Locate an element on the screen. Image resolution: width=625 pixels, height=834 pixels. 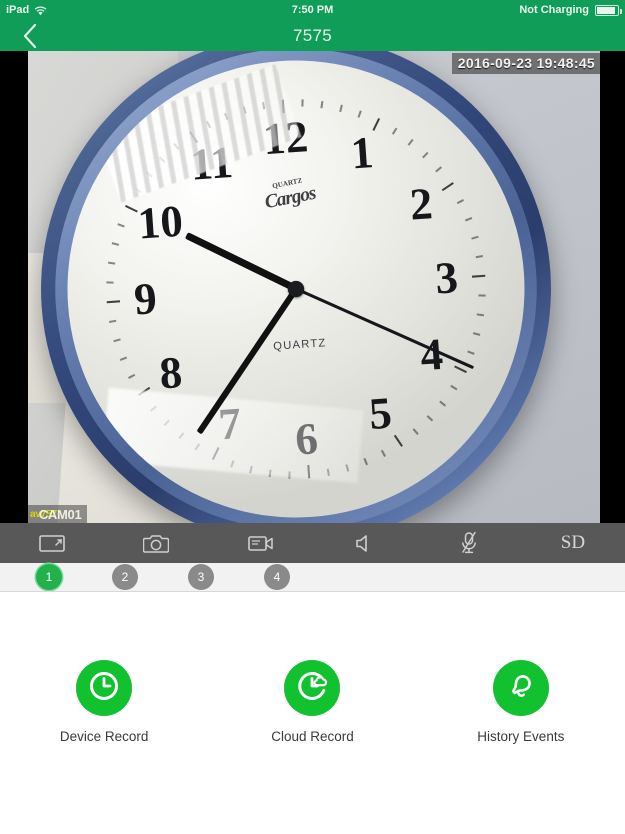
clock-numeral-5: 5 is located at coordinates (380, 413).